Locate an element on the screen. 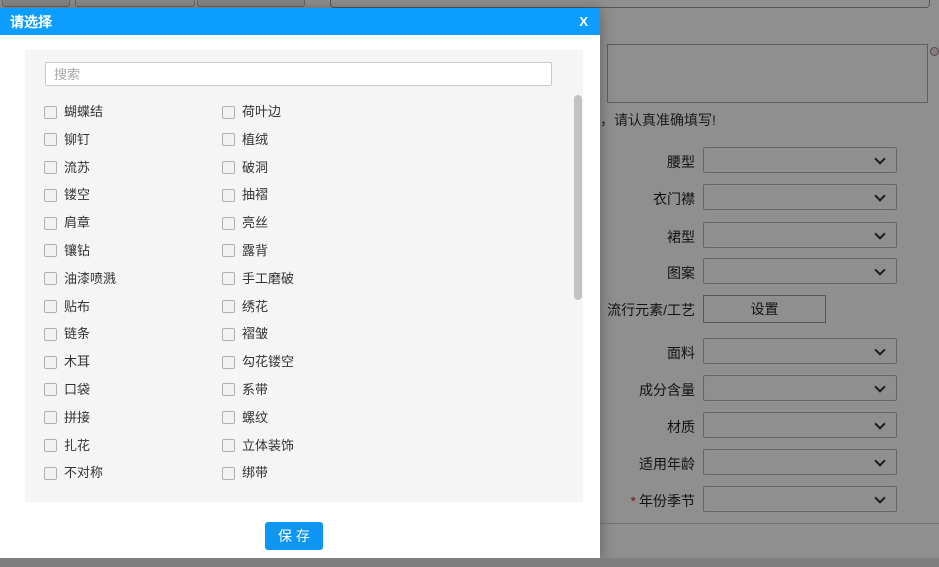 This screenshot has height=567, width=939. option-label: 油漆喷溅 is located at coordinates (90, 278).